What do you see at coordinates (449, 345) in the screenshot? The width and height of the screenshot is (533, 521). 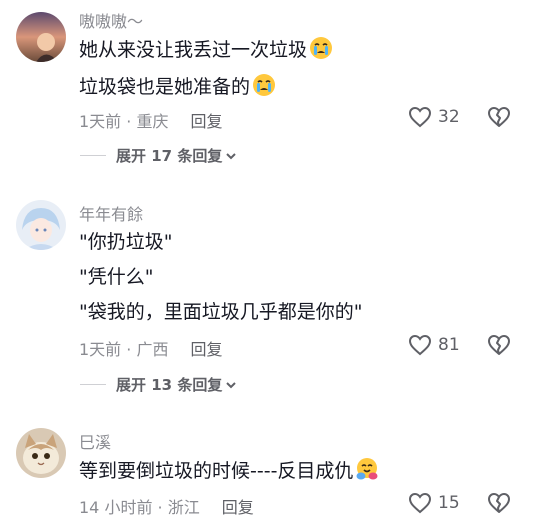 I see `like-count: 81` at bounding box center [449, 345].